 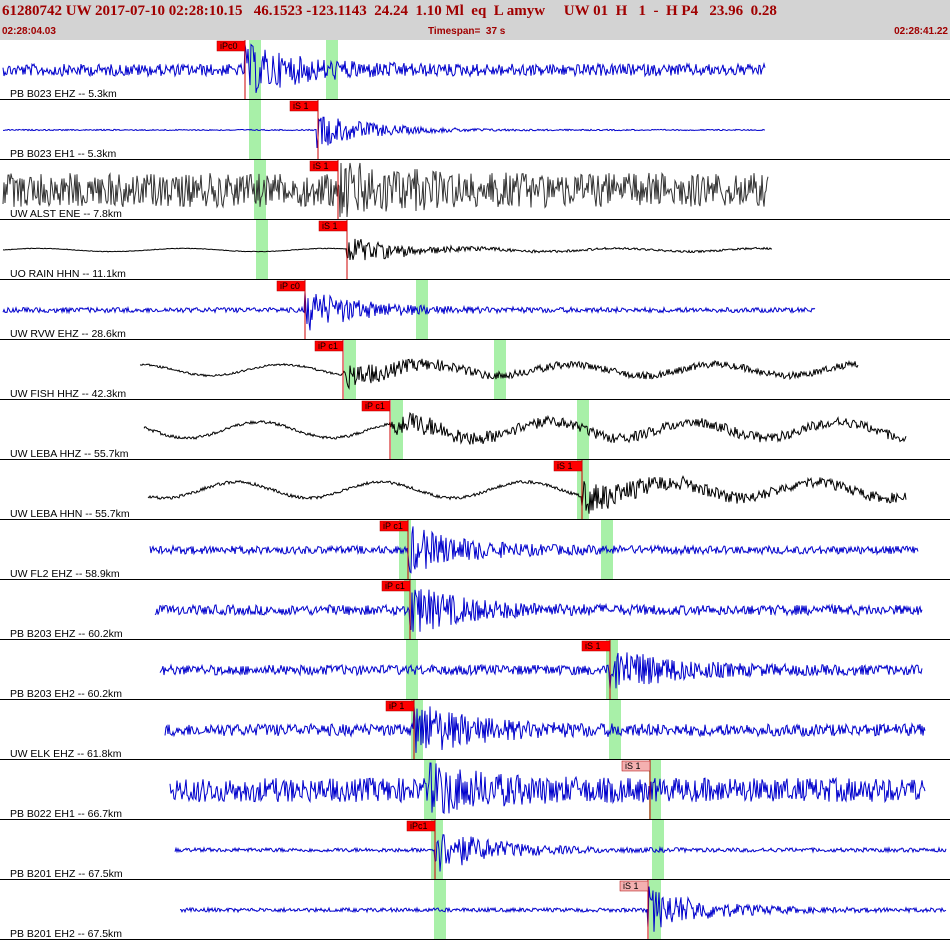 What do you see at coordinates (29, 31) in the screenshot?
I see `start-time: 02:28:04.03` at bounding box center [29, 31].